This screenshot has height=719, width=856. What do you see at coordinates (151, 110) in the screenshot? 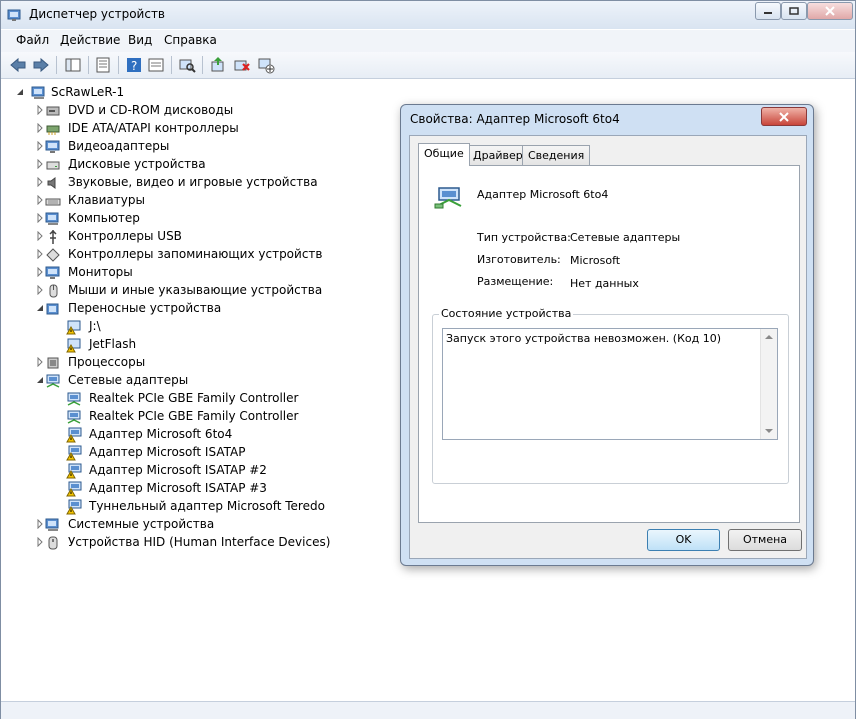
I see `tree-item-label: DVD и CD-ROM дисководы` at bounding box center [151, 110].